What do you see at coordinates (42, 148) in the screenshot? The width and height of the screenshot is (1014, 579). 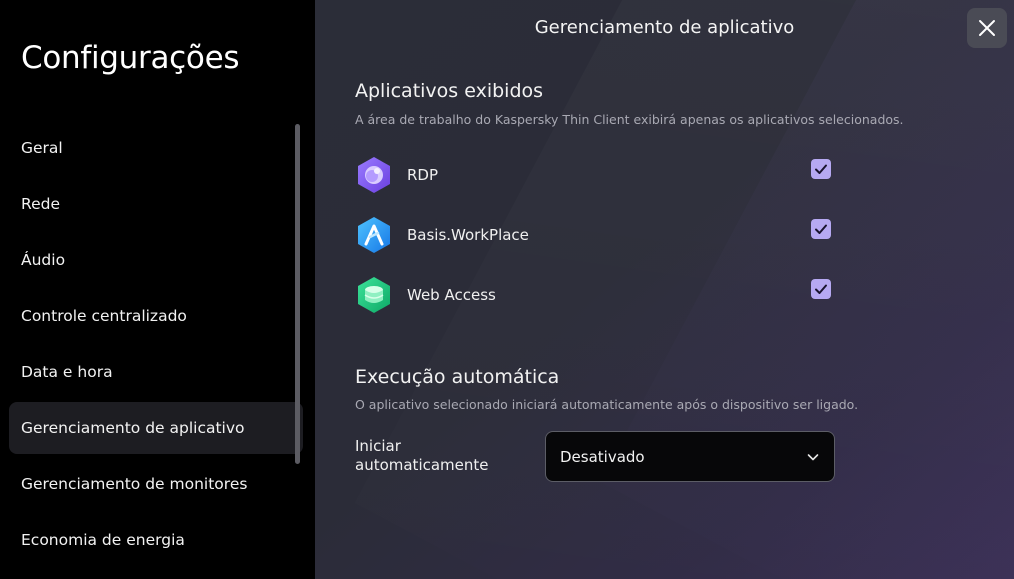 I see `sidebar-item-label: Geral` at bounding box center [42, 148].